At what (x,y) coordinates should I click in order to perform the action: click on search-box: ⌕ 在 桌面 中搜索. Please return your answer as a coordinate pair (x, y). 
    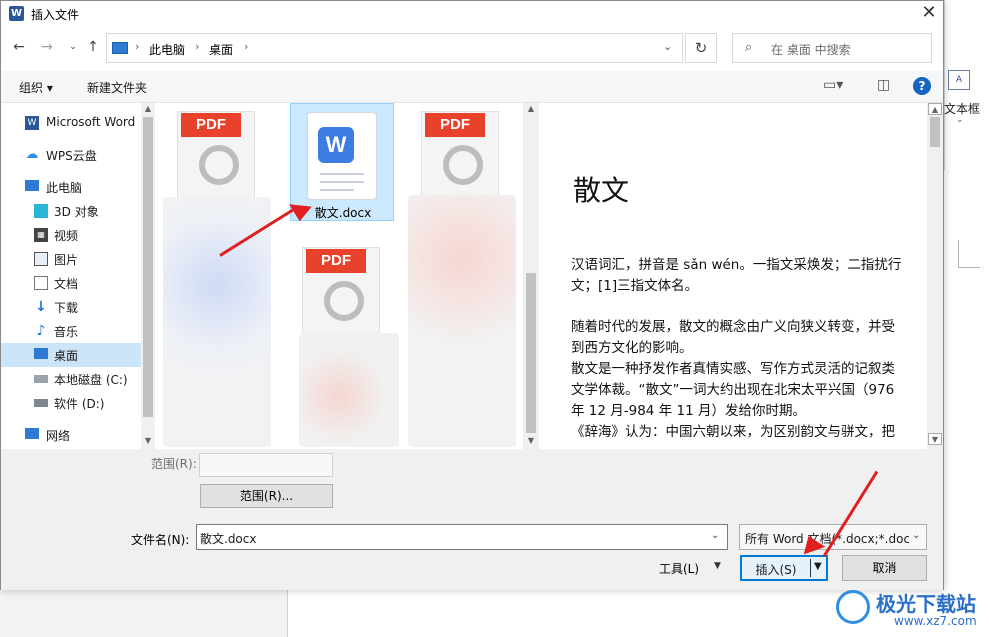
    Looking at the image, I should click on (832, 48).